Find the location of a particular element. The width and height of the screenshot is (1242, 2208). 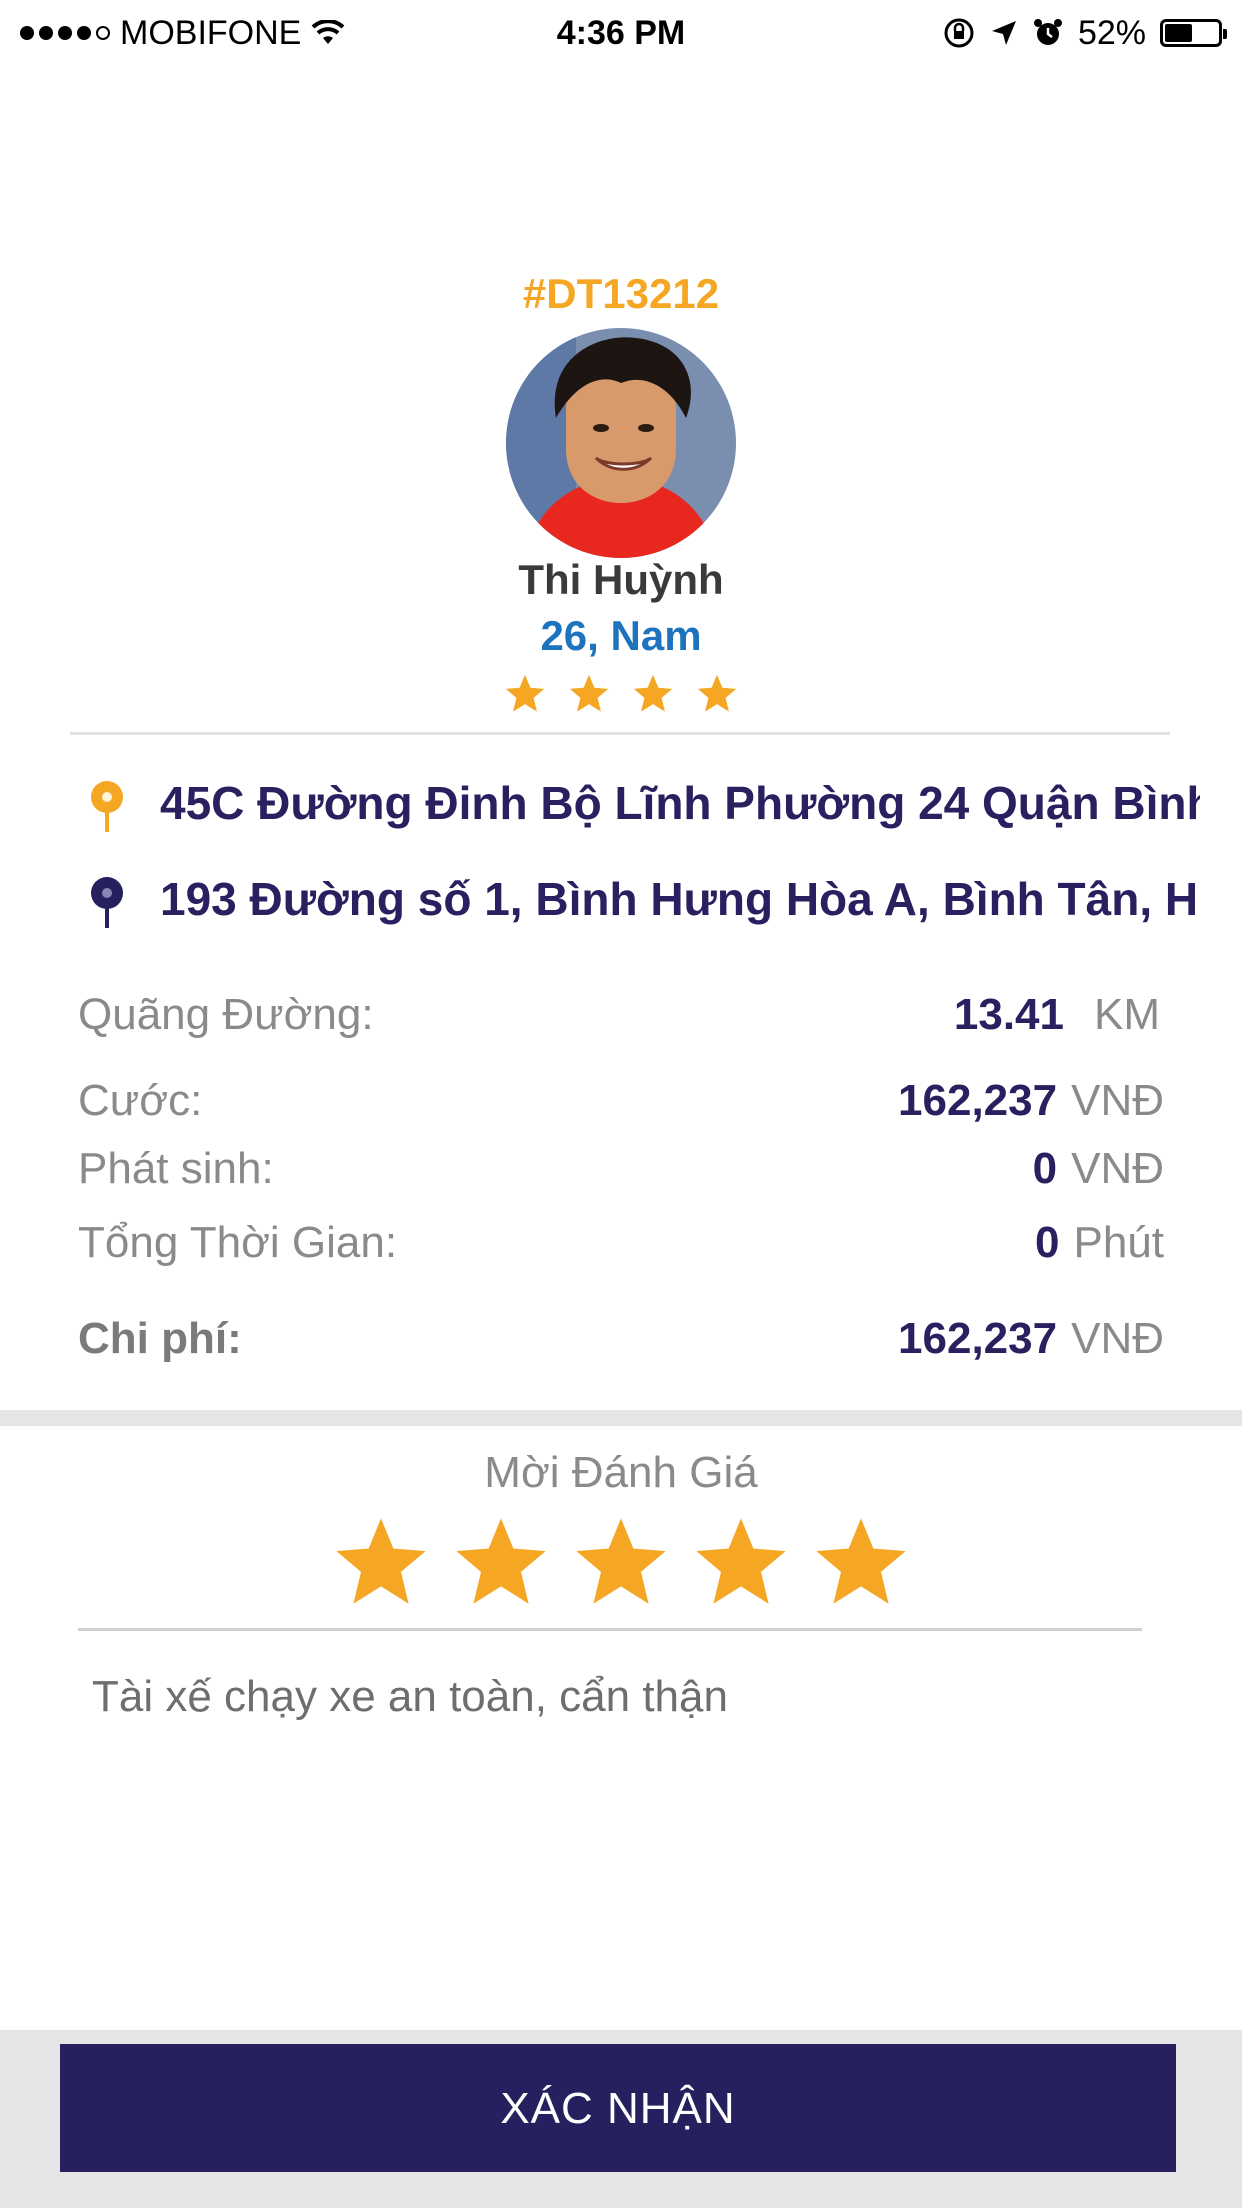

location-arrow-icon is located at coordinates (1003, 33).